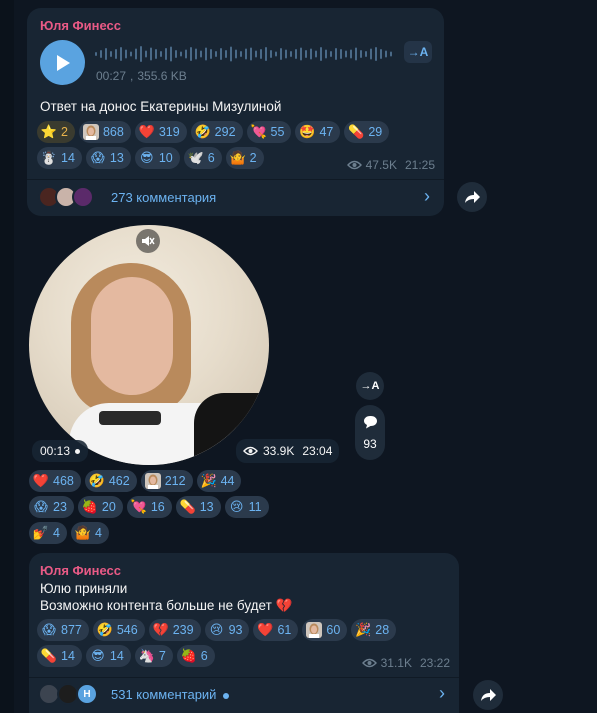 Image resolution: width=597 pixels, height=713 pixels. What do you see at coordinates (41, 480) in the screenshot?
I see `heart-icon: ❤️` at bounding box center [41, 480].